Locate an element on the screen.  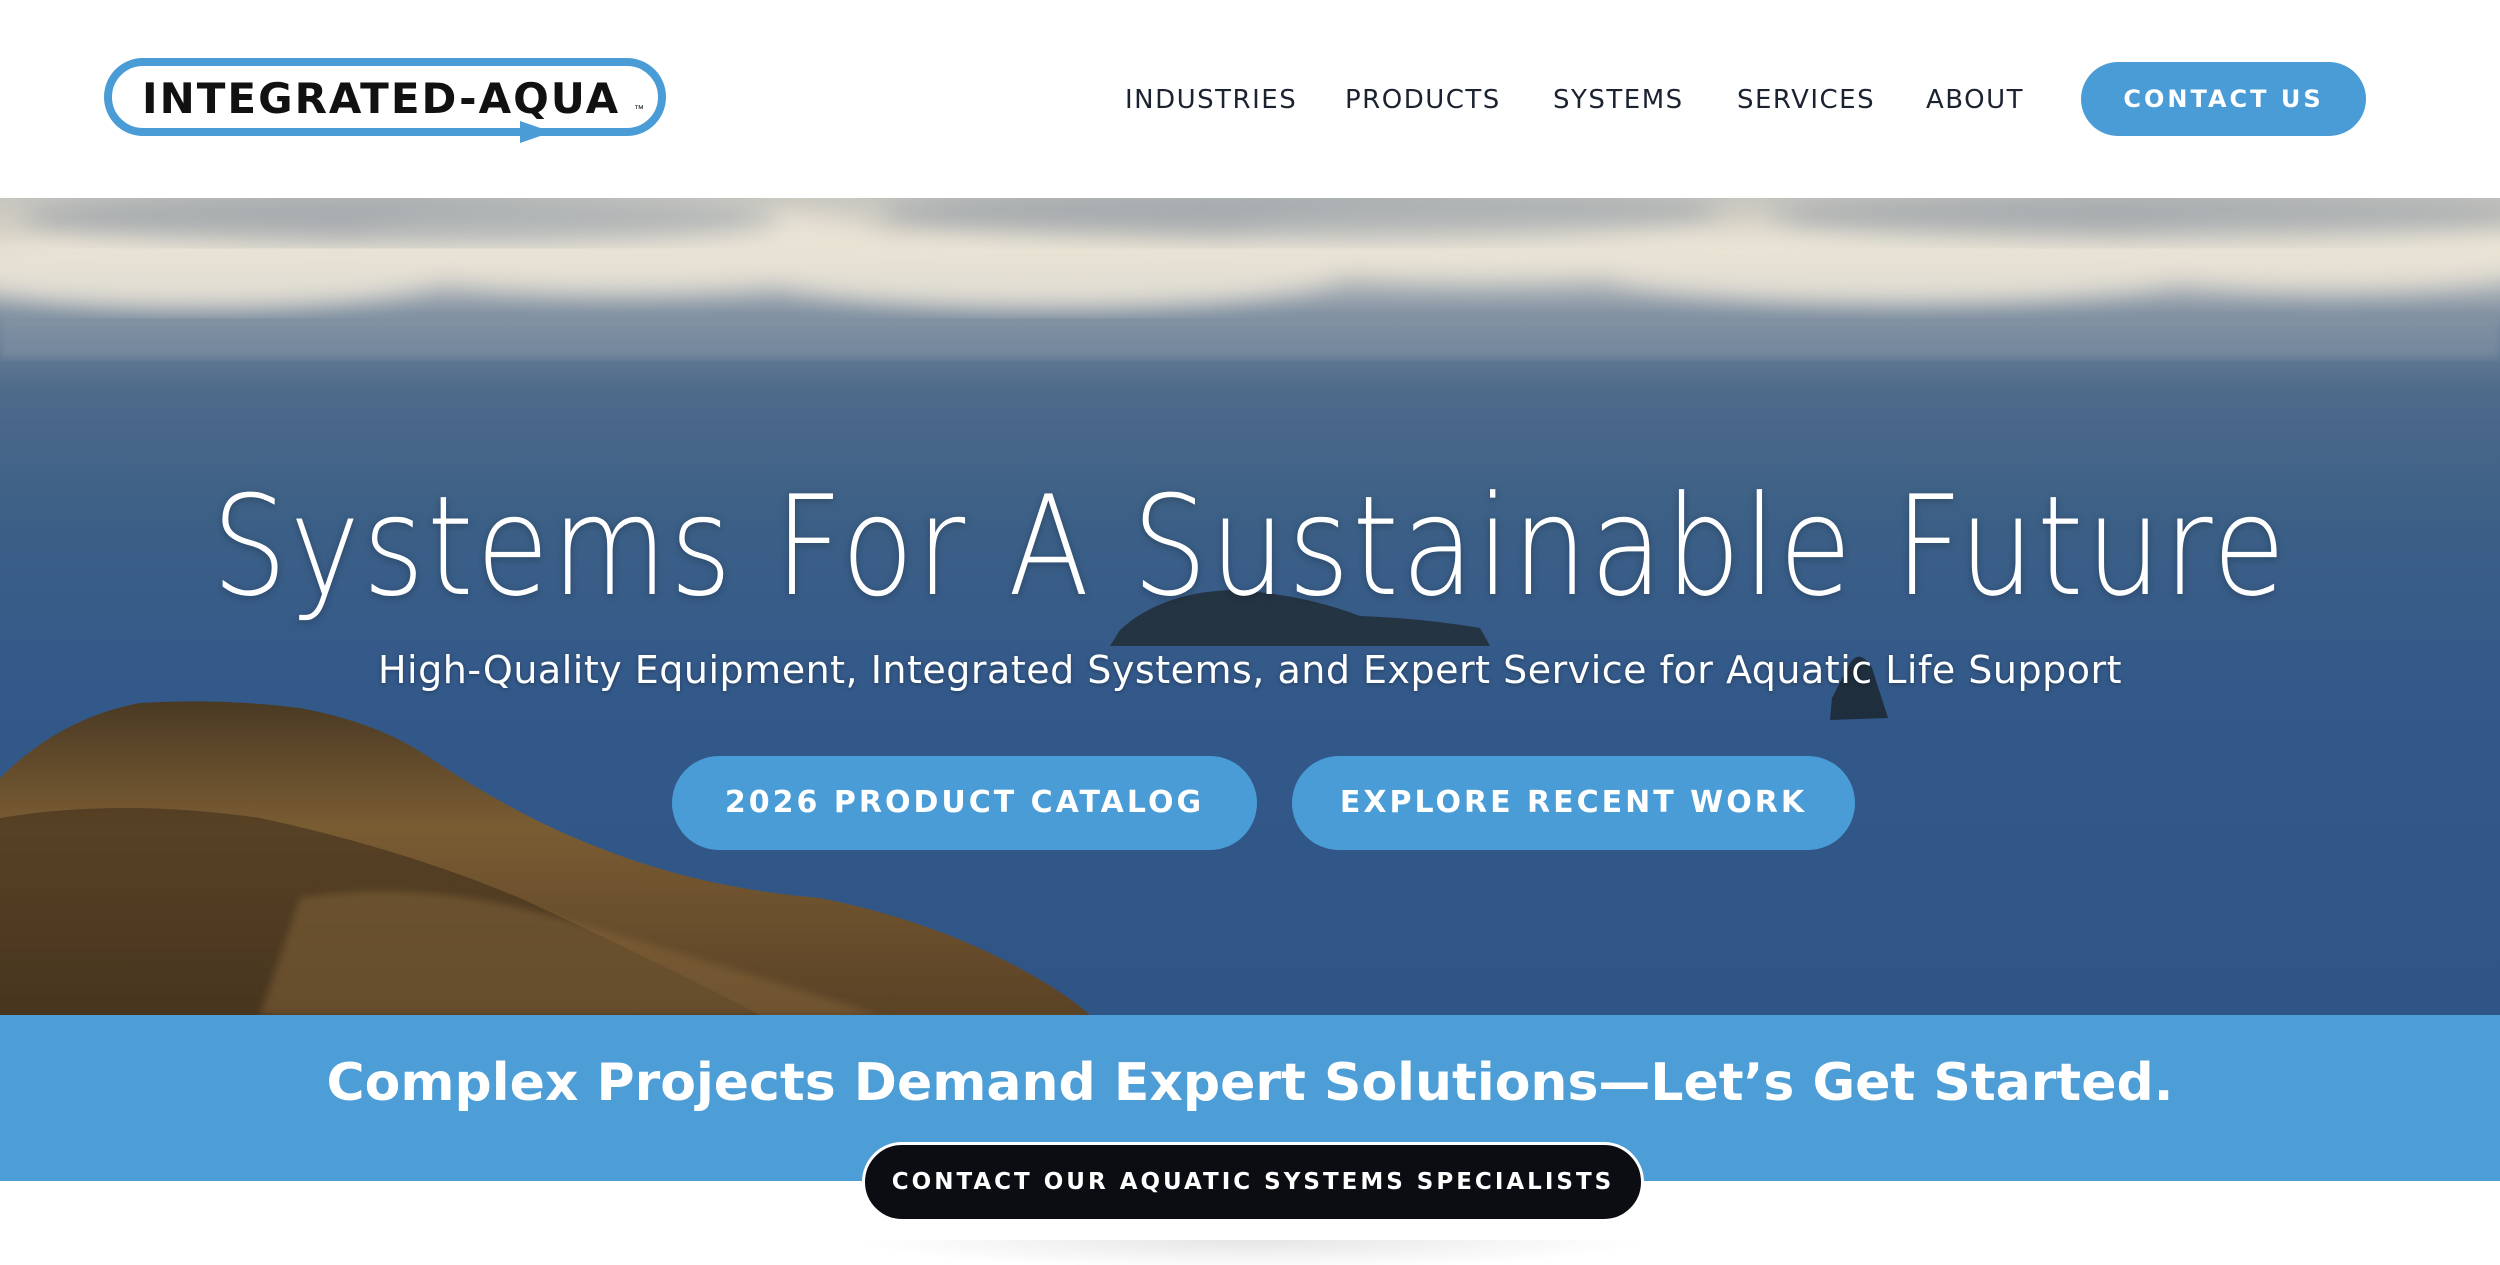
nav-item-products: PRODUCTS is located at coordinates (1423, 100).